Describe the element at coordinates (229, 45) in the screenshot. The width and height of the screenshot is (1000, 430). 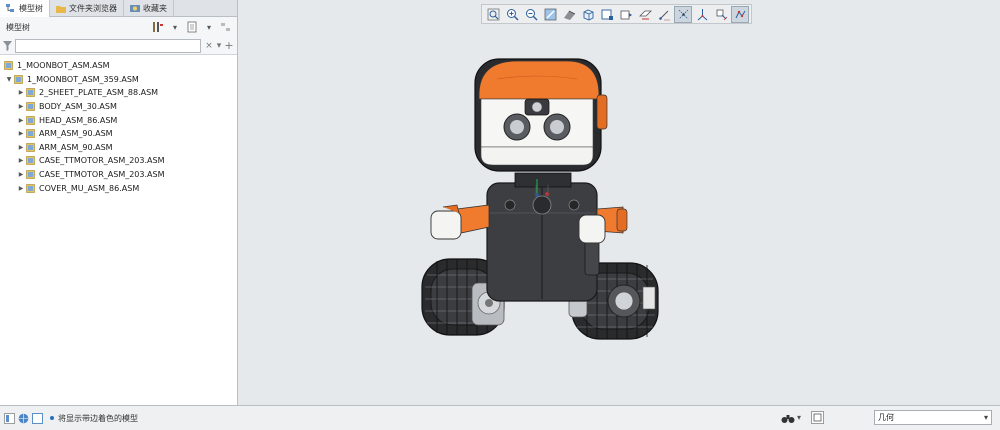
I see `add-icon: +` at that location.